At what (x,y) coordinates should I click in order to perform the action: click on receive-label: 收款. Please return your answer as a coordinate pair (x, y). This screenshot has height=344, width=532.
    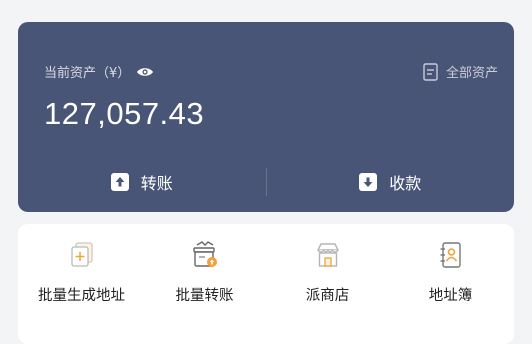
    Looking at the image, I should click on (405, 183).